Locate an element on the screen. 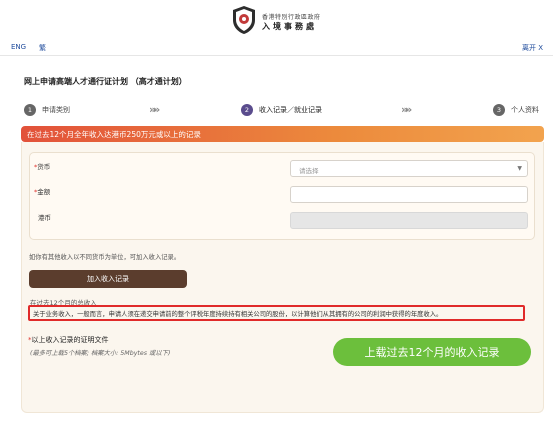 The width and height of the screenshot is (553, 429). step-3-number: 3 is located at coordinates (499, 110).